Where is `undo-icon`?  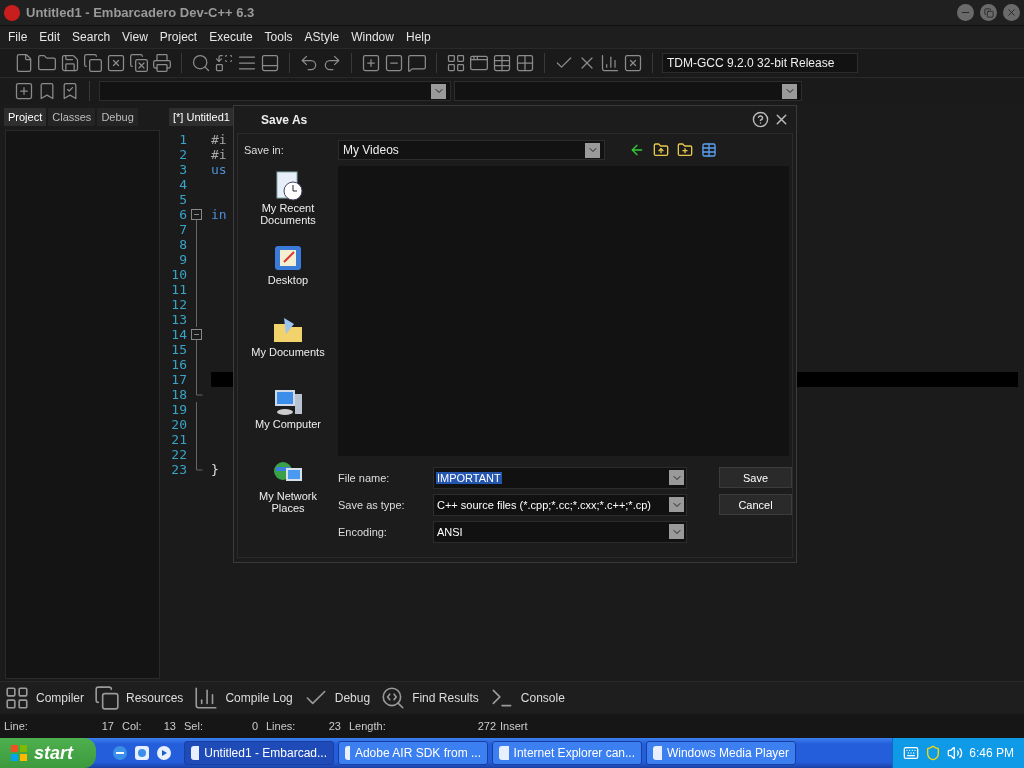 undo-icon is located at coordinates (309, 63).